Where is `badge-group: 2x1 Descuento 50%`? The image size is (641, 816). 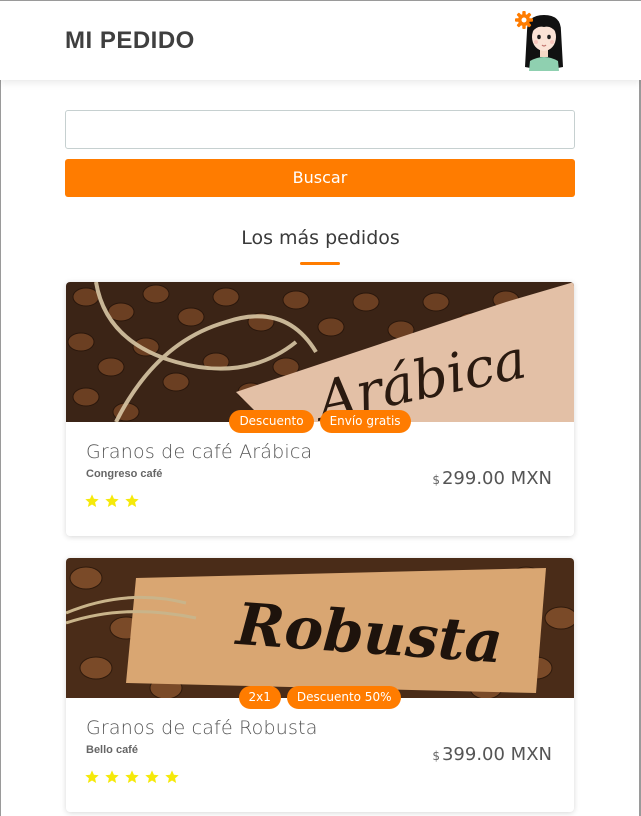
badge-group: 2x1 Descuento 50% is located at coordinates (320, 697).